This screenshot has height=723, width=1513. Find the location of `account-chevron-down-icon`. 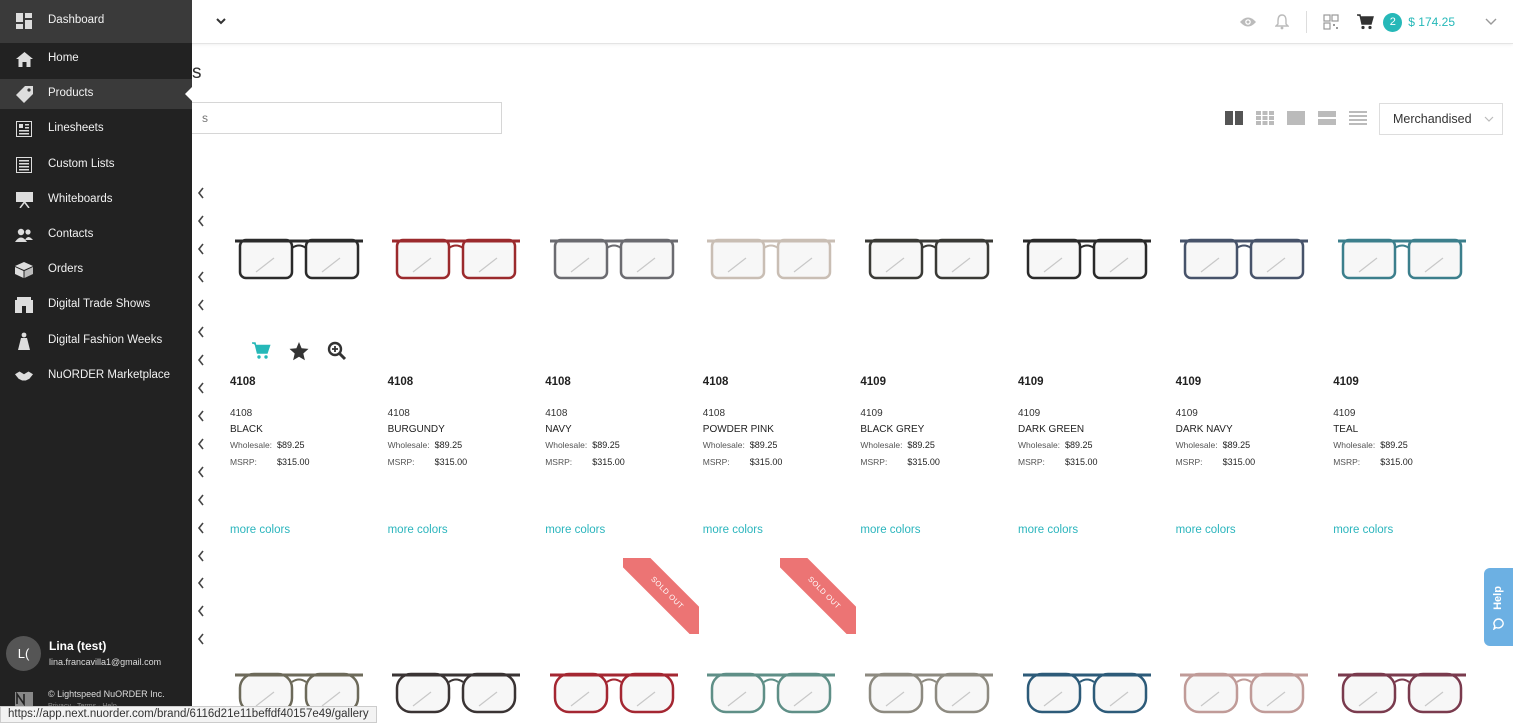

account-chevron-down-icon is located at coordinates (1491, 22).